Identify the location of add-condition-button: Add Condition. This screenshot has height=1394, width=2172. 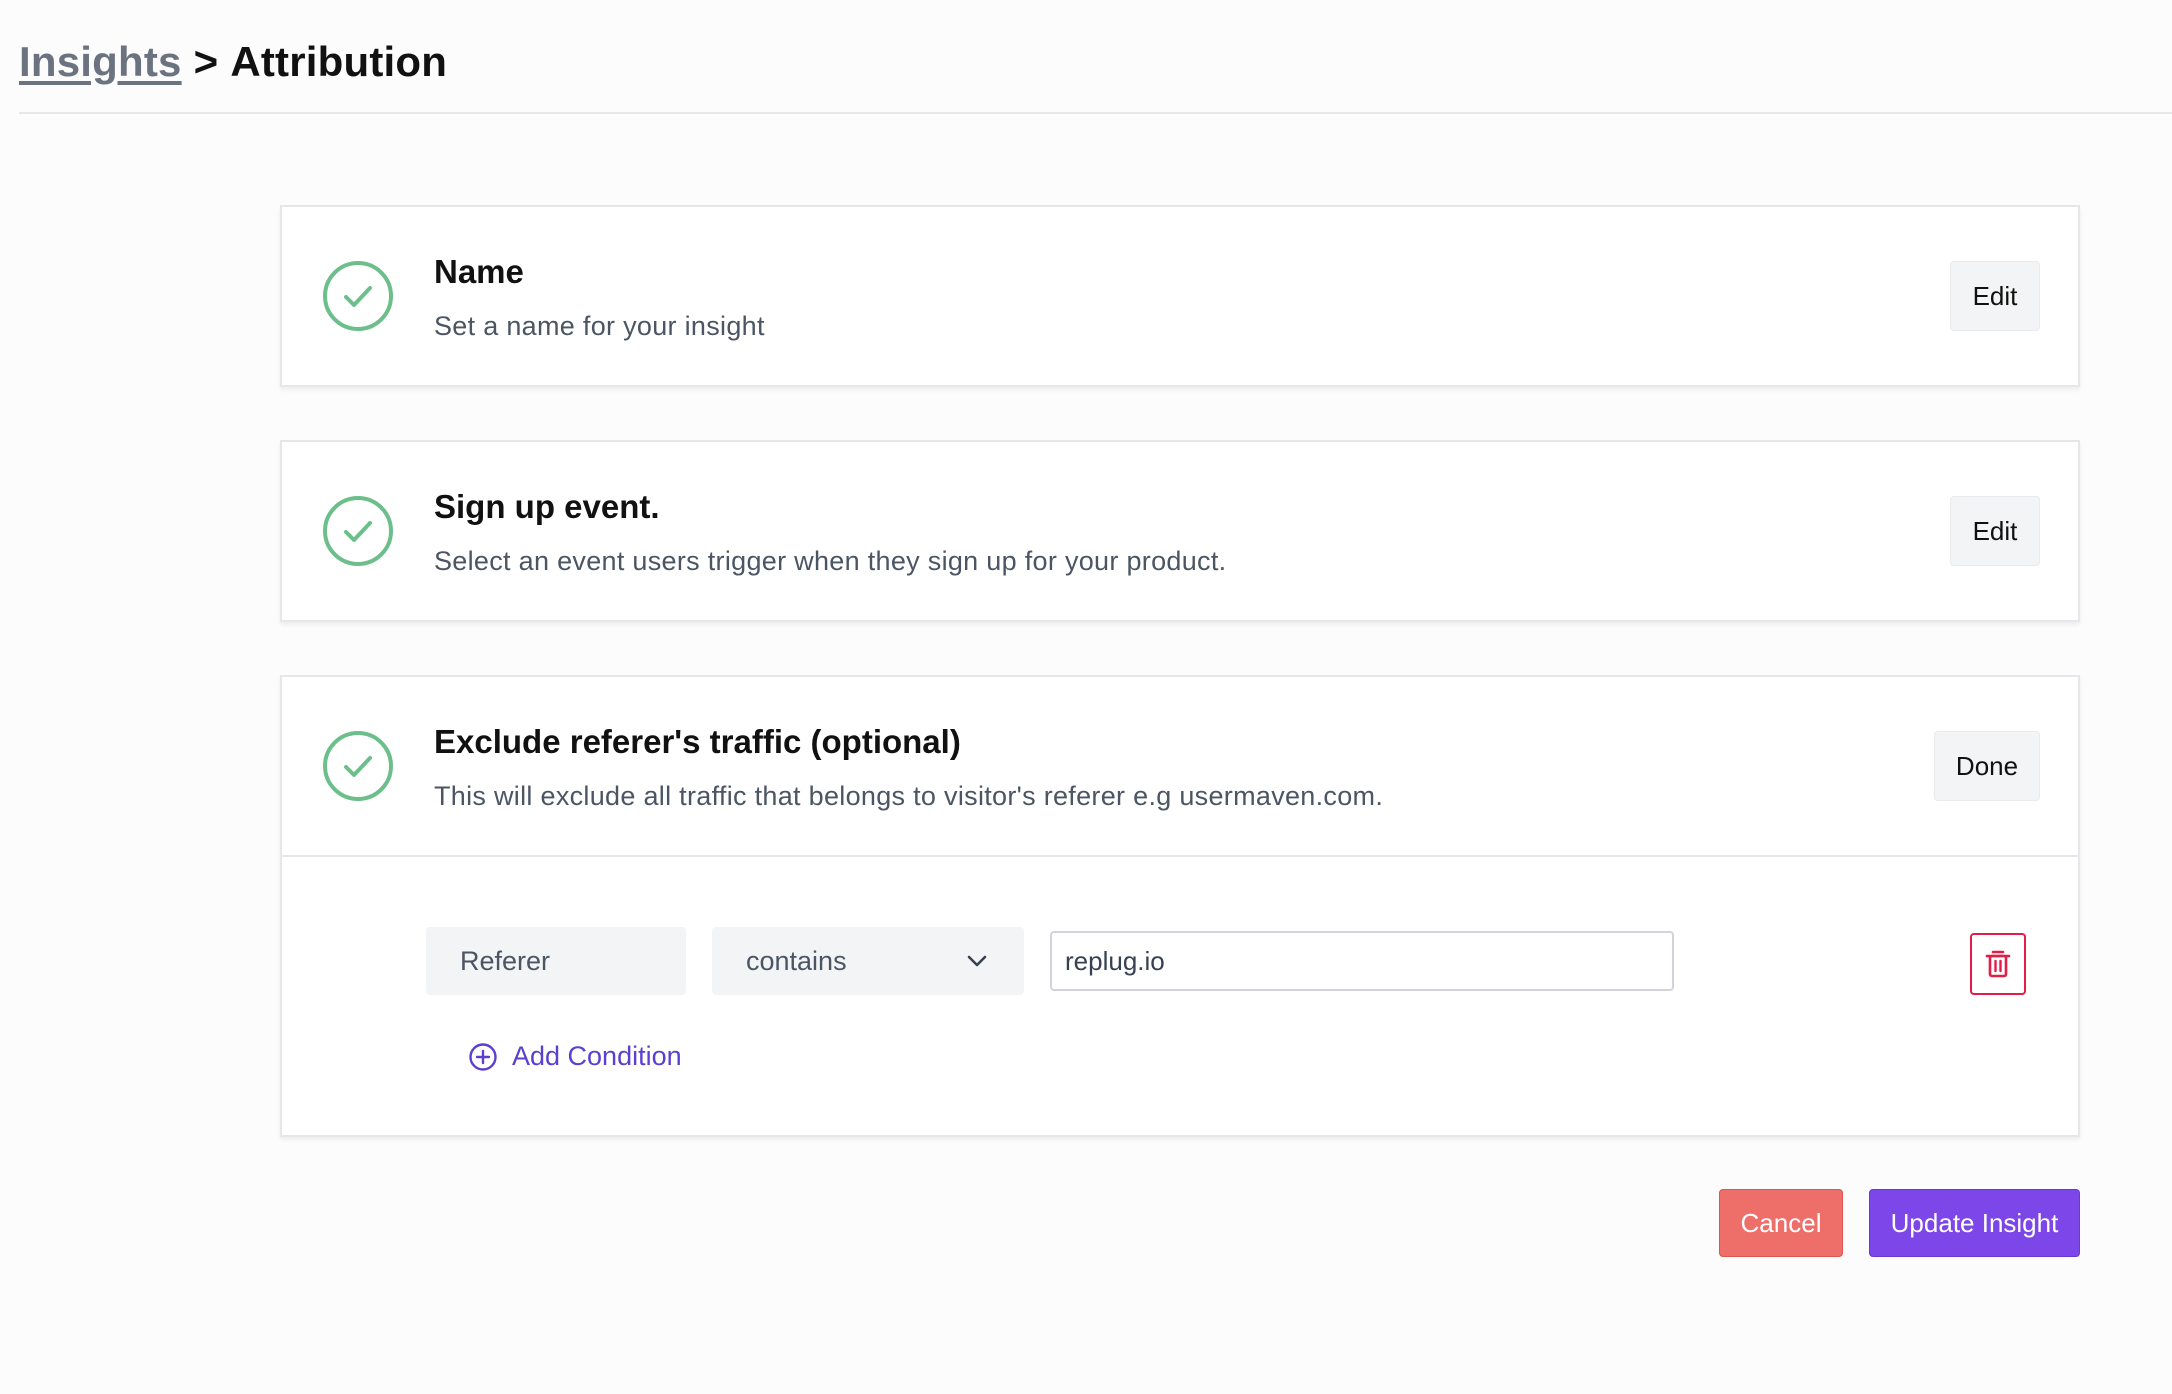
(575, 1056).